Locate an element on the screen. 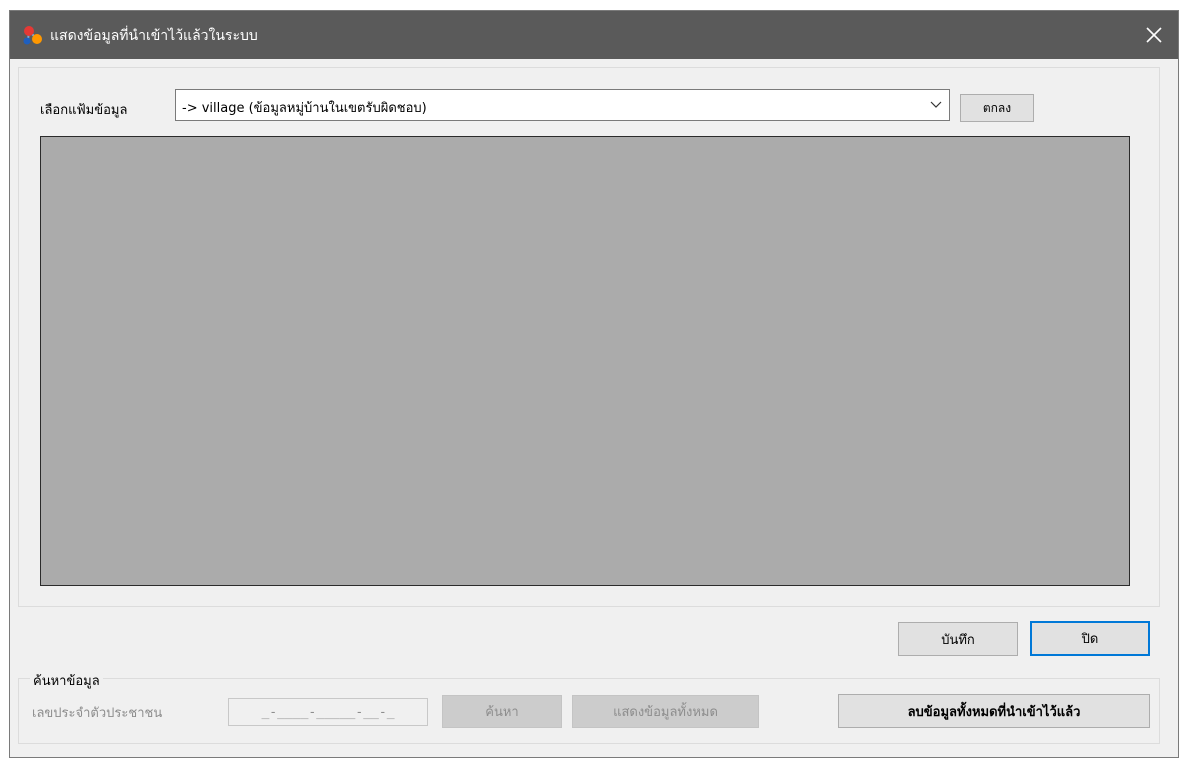  show-all-button: แสดงข้อมูลทั้งหมด is located at coordinates (665, 711).